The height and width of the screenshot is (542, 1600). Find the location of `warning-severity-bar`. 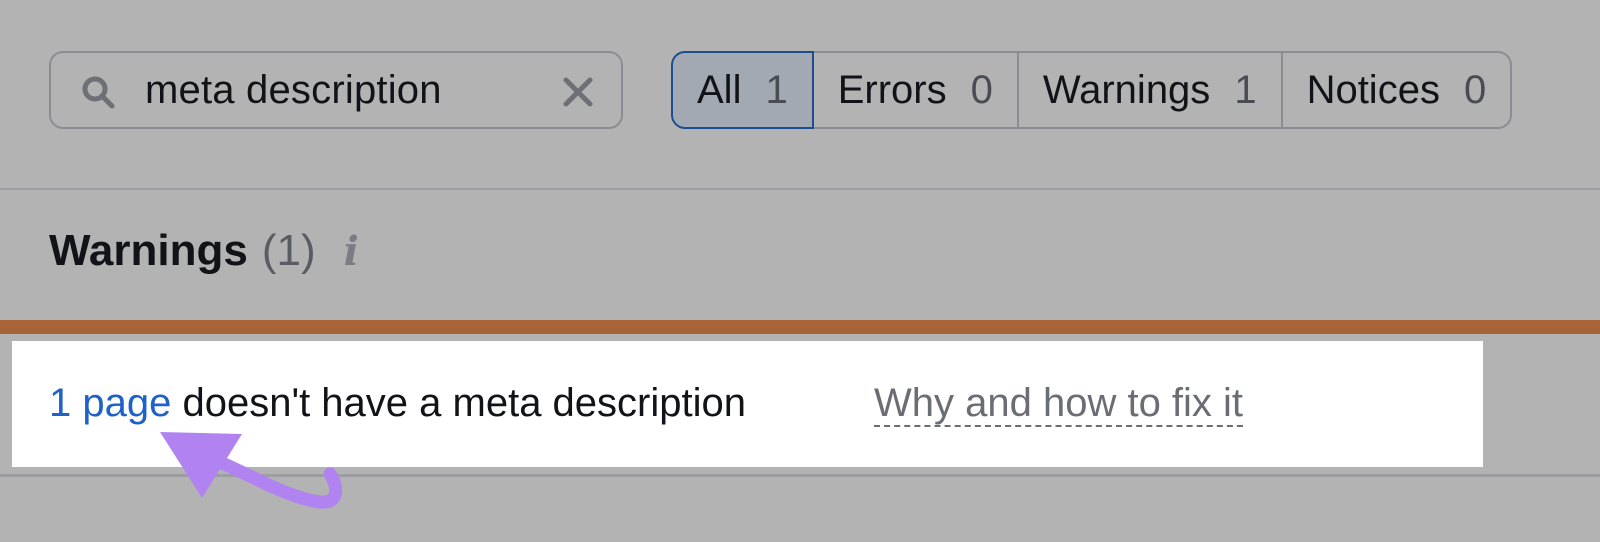

warning-severity-bar is located at coordinates (800, 327).